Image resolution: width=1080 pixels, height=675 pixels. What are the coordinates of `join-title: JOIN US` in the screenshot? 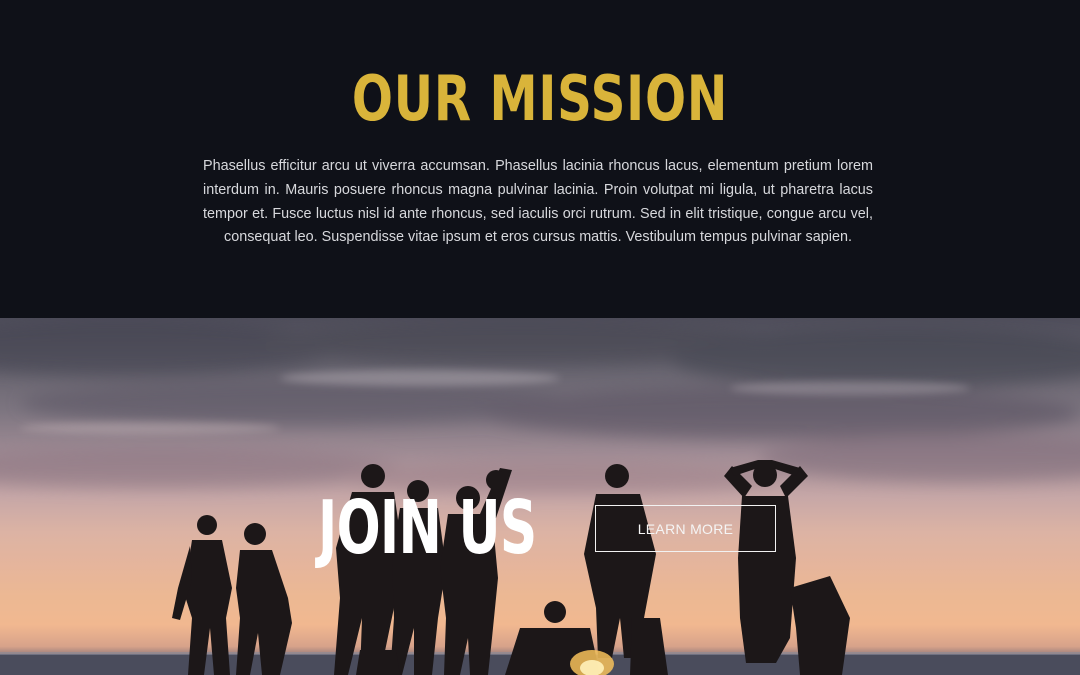 It's located at (427, 528).